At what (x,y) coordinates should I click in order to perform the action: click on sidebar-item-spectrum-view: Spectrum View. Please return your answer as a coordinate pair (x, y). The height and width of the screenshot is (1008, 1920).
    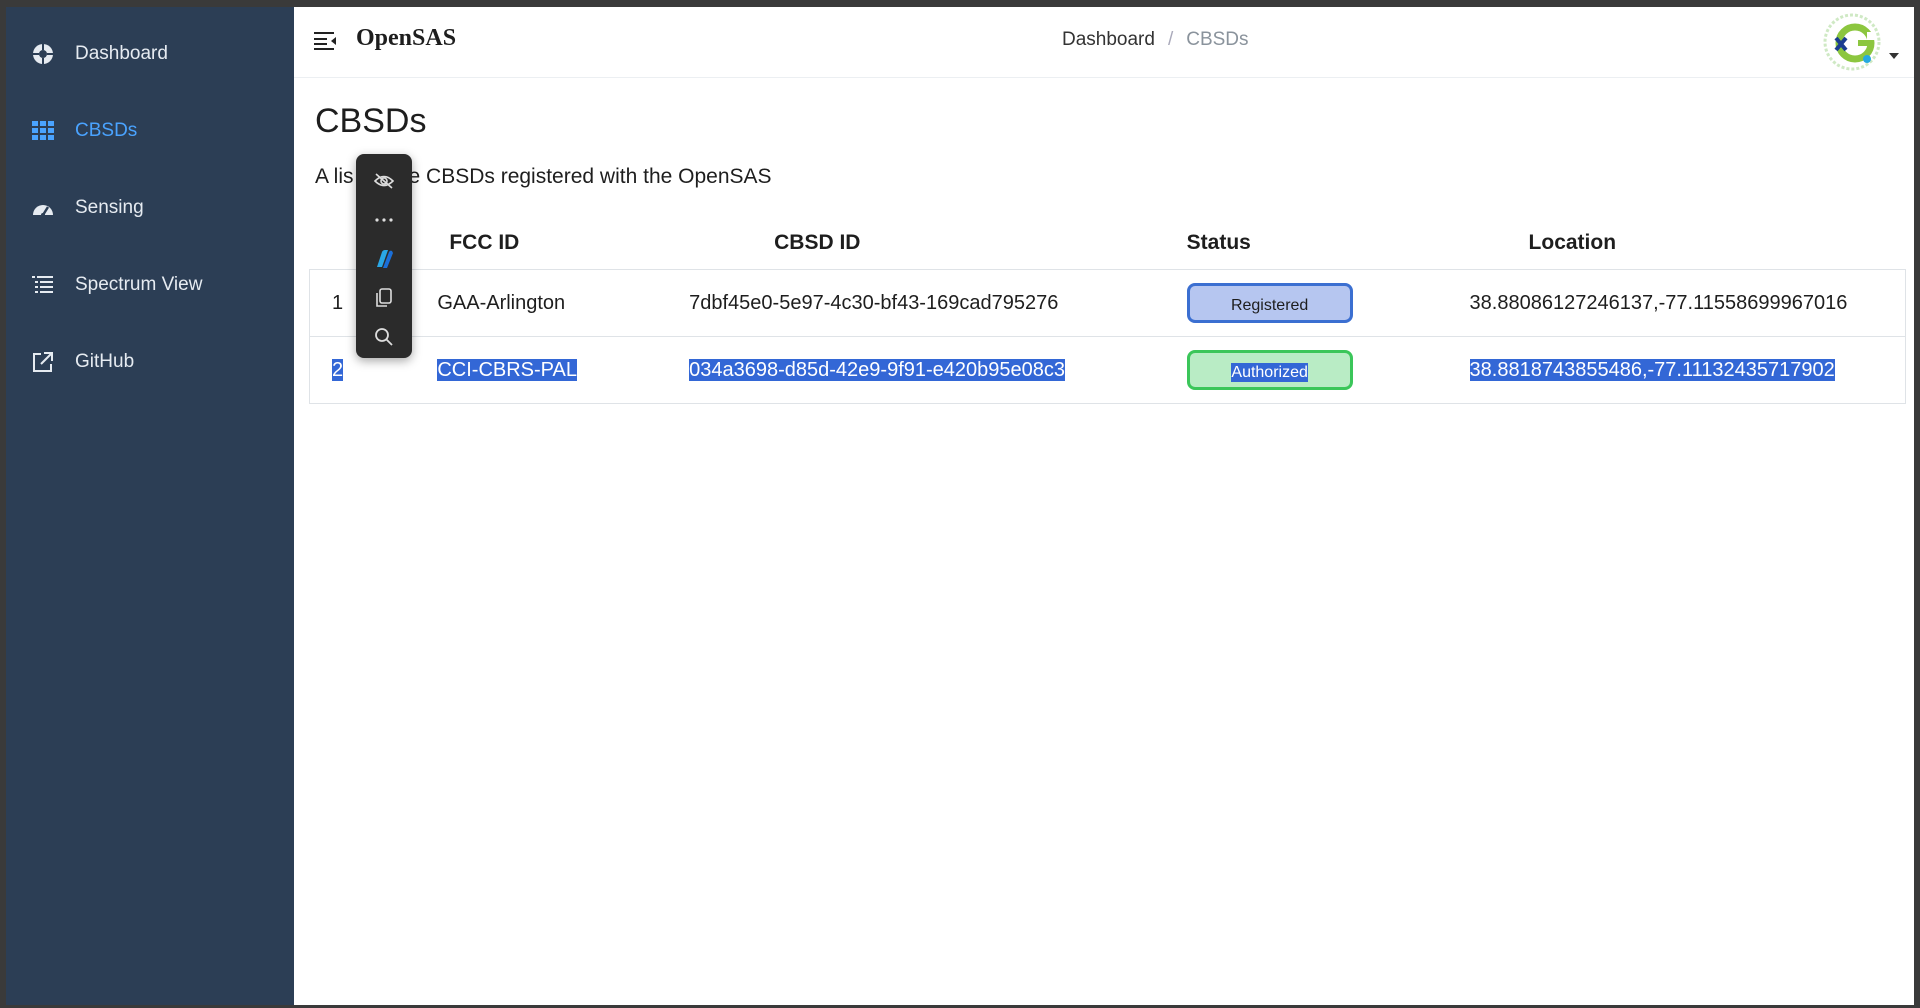
    Looking at the image, I should click on (150, 285).